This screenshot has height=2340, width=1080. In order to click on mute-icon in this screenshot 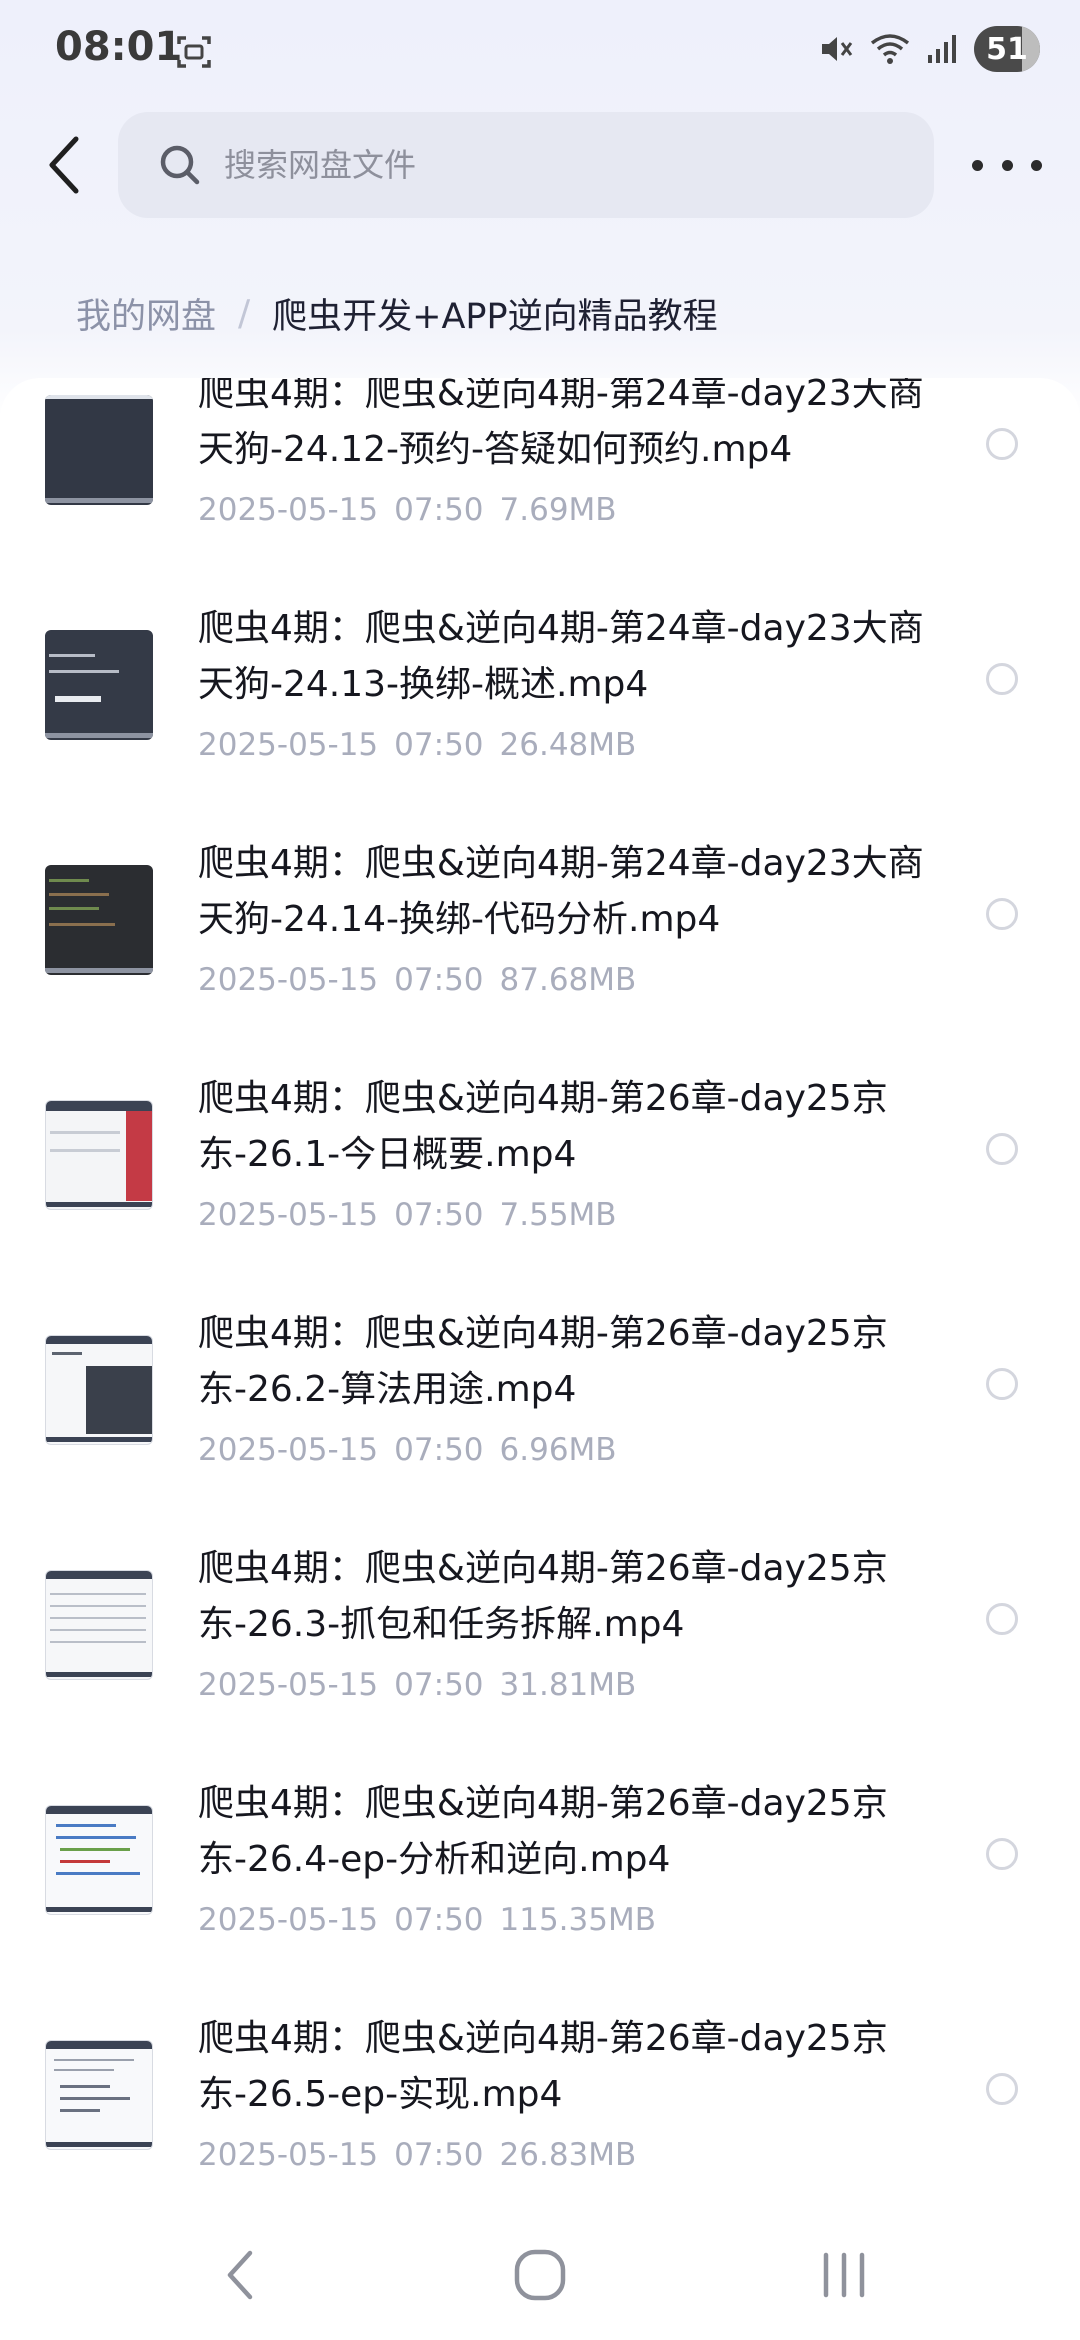, I will do `click(837, 49)`.